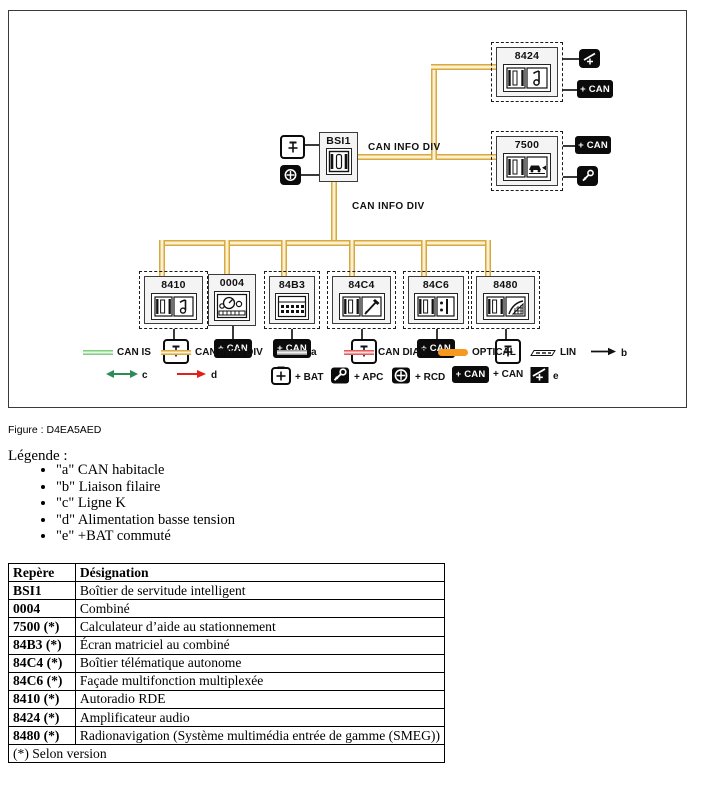 The height and width of the screenshot is (800, 701). What do you see at coordinates (385, 352) in the screenshot?
I see `legend-can-diag: CAN DIAG` at bounding box center [385, 352].